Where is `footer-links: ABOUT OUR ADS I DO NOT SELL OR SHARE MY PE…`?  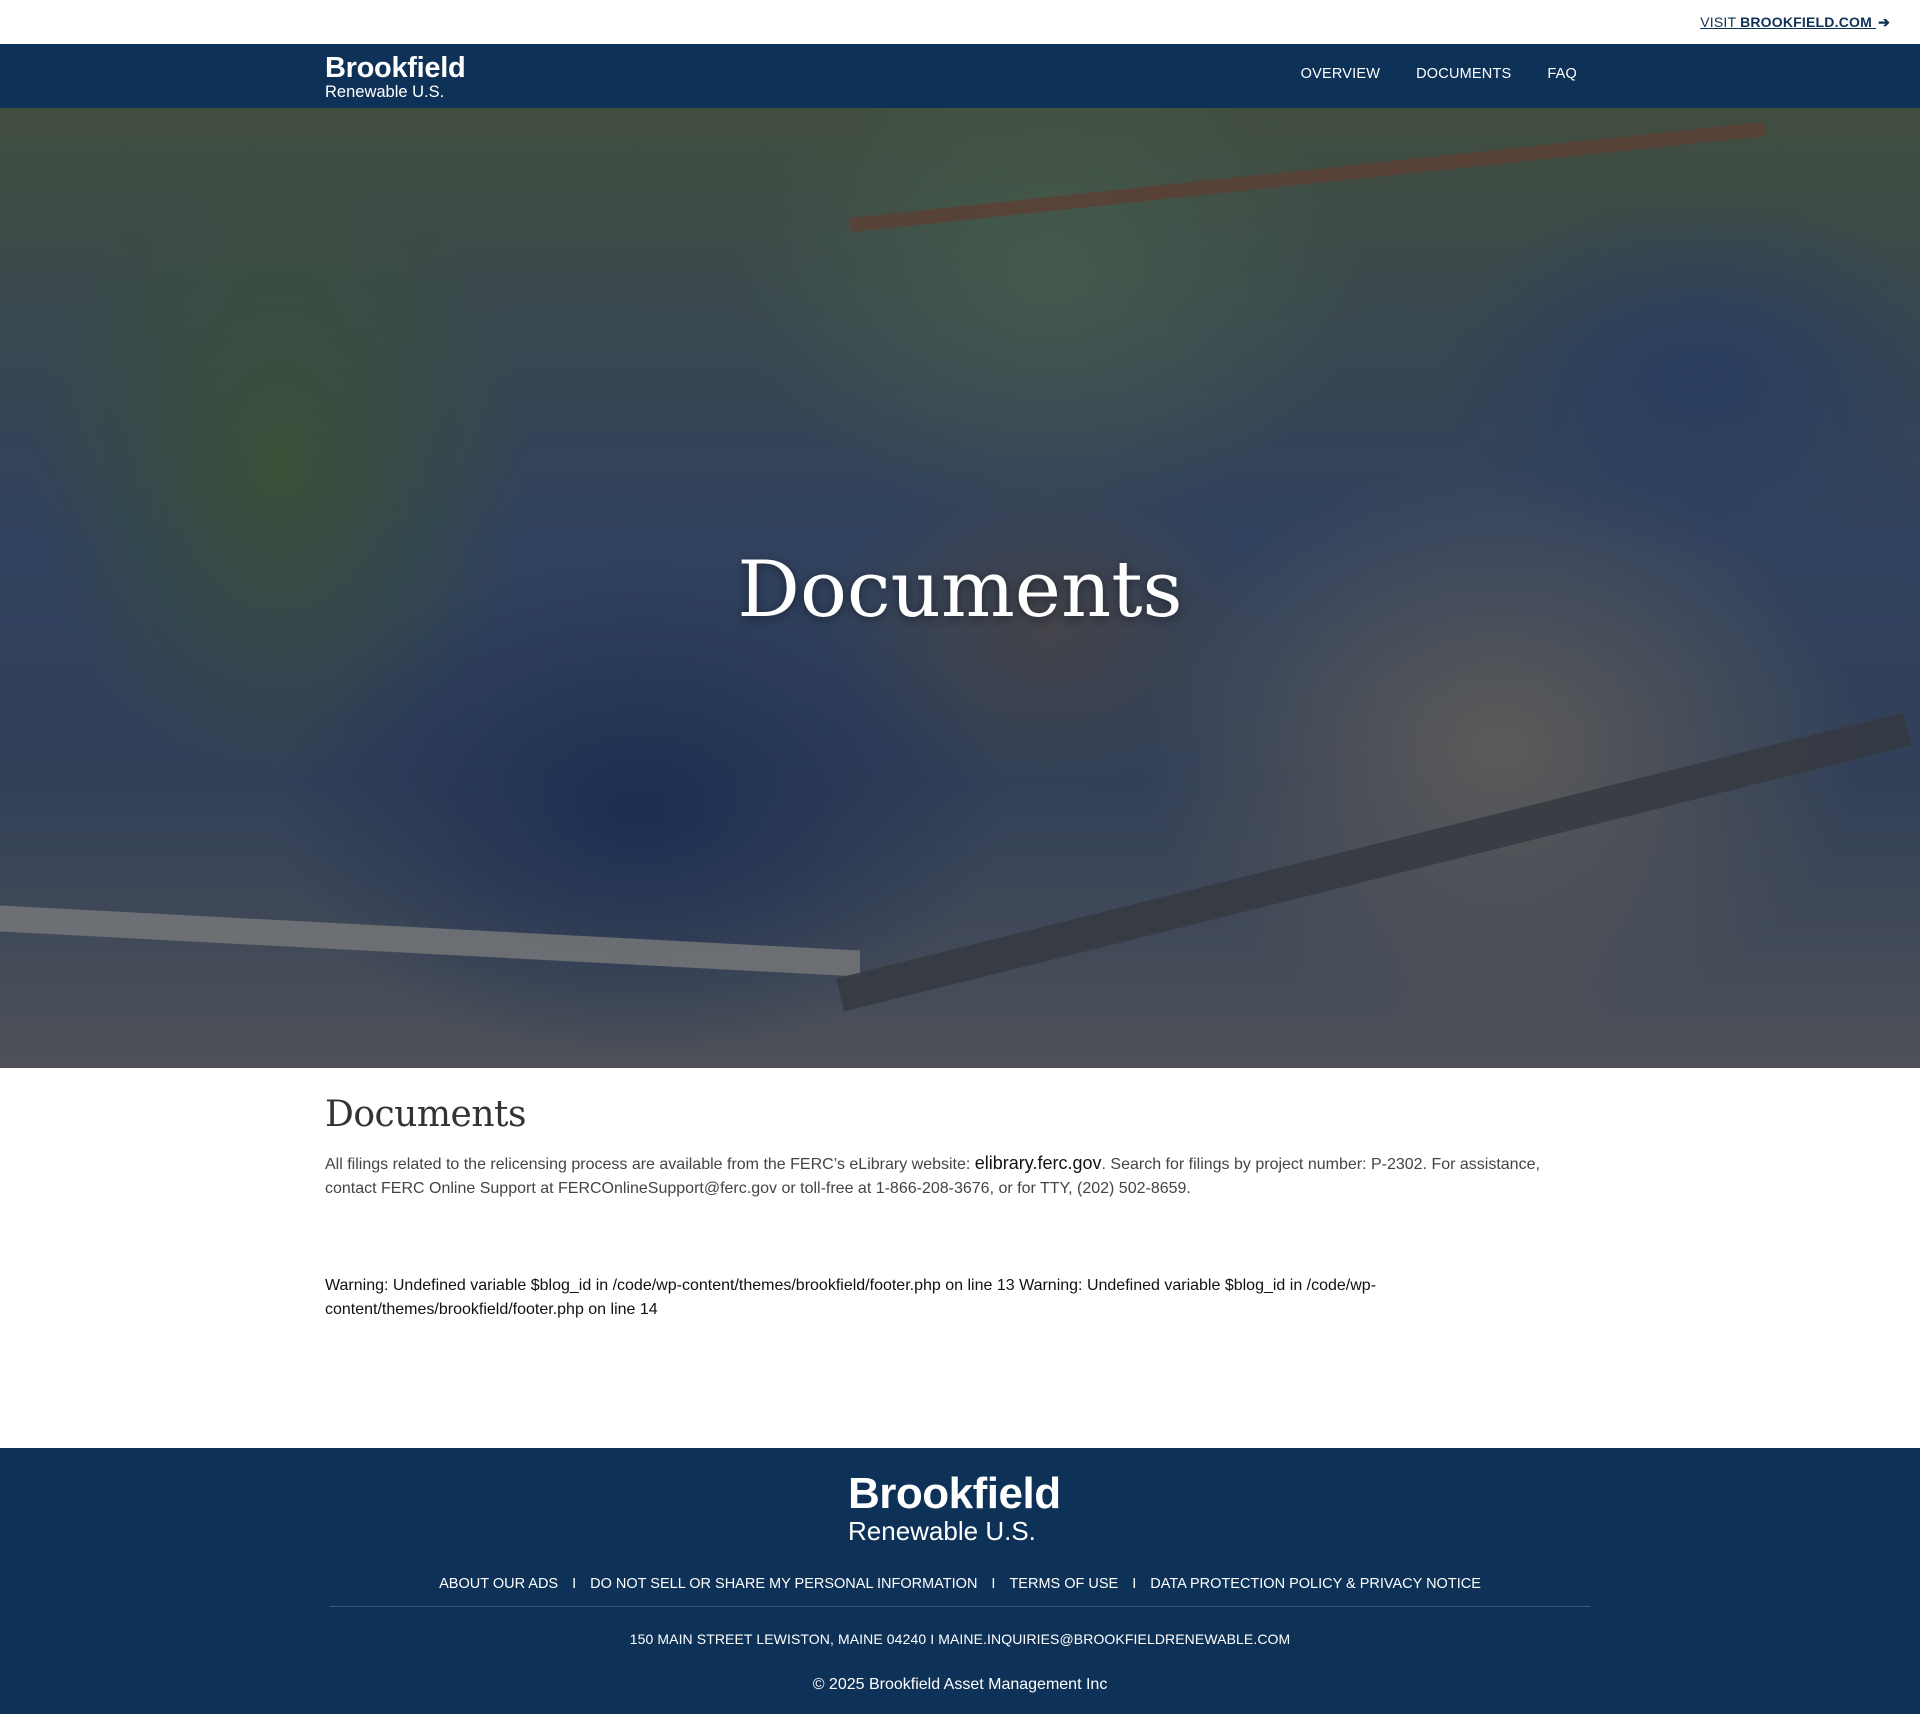 footer-links: ABOUT OUR ADS I DO NOT SELL OR SHARE MY PE… is located at coordinates (960, 1584).